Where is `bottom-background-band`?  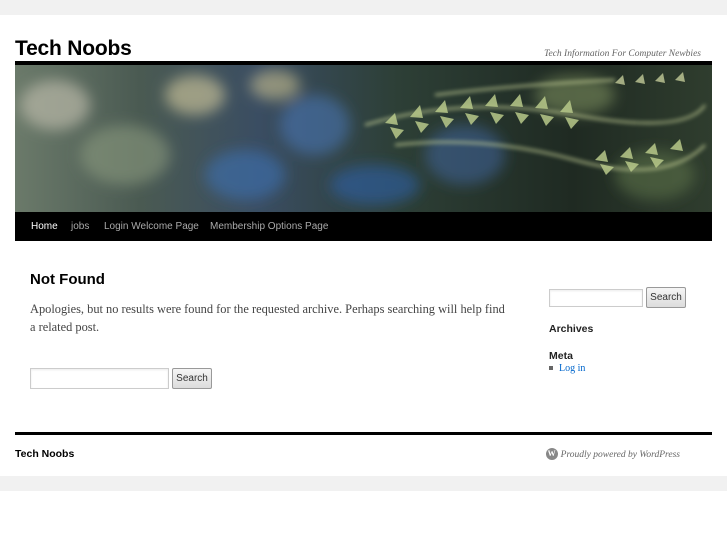
bottom-background-band is located at coordinates (363, 483).